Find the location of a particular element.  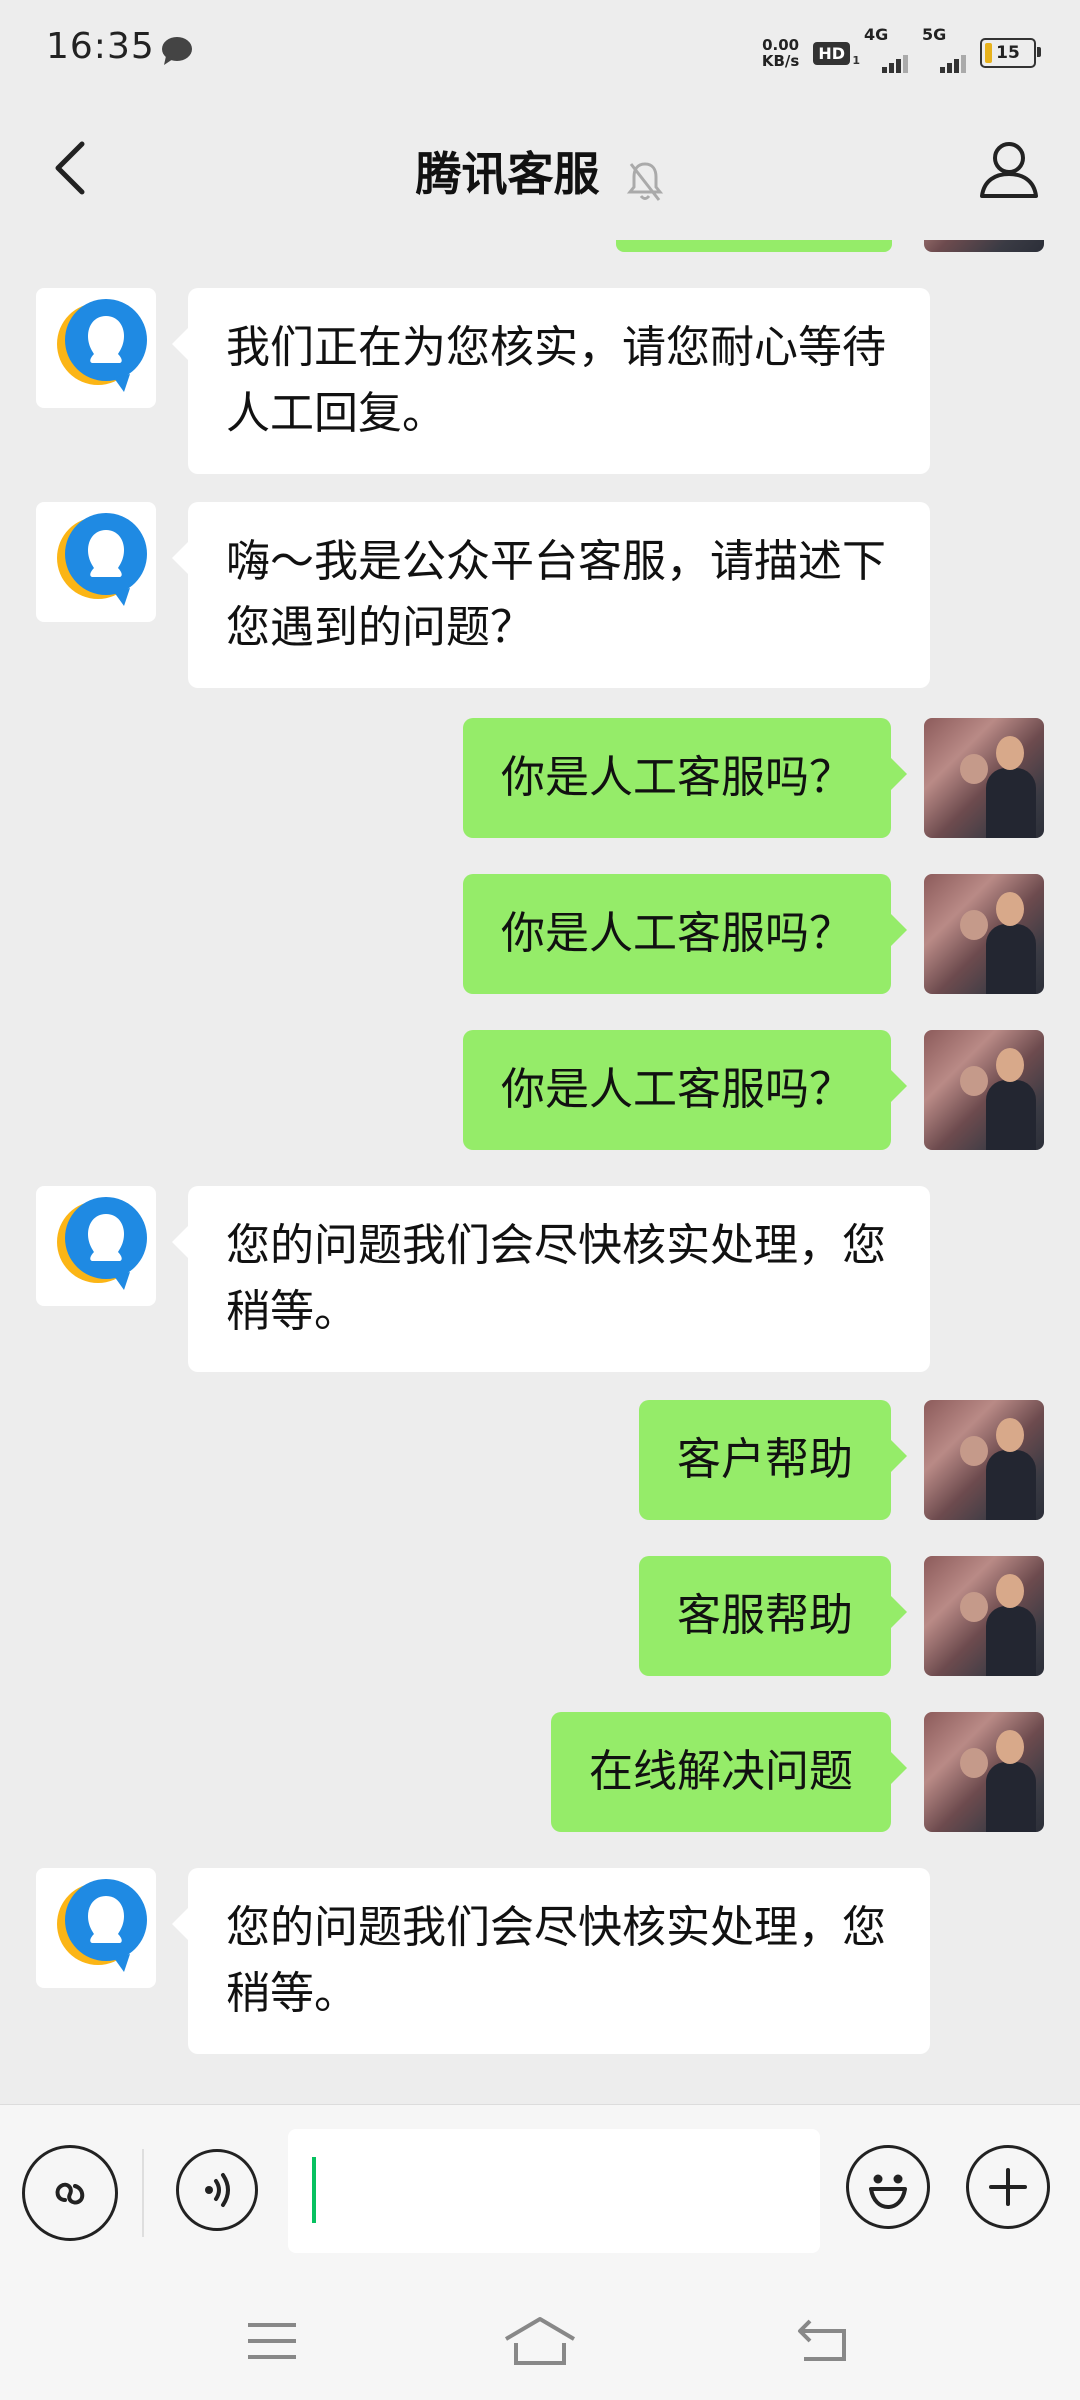

system-navigation-bar is located at coordinates (540, 2338).